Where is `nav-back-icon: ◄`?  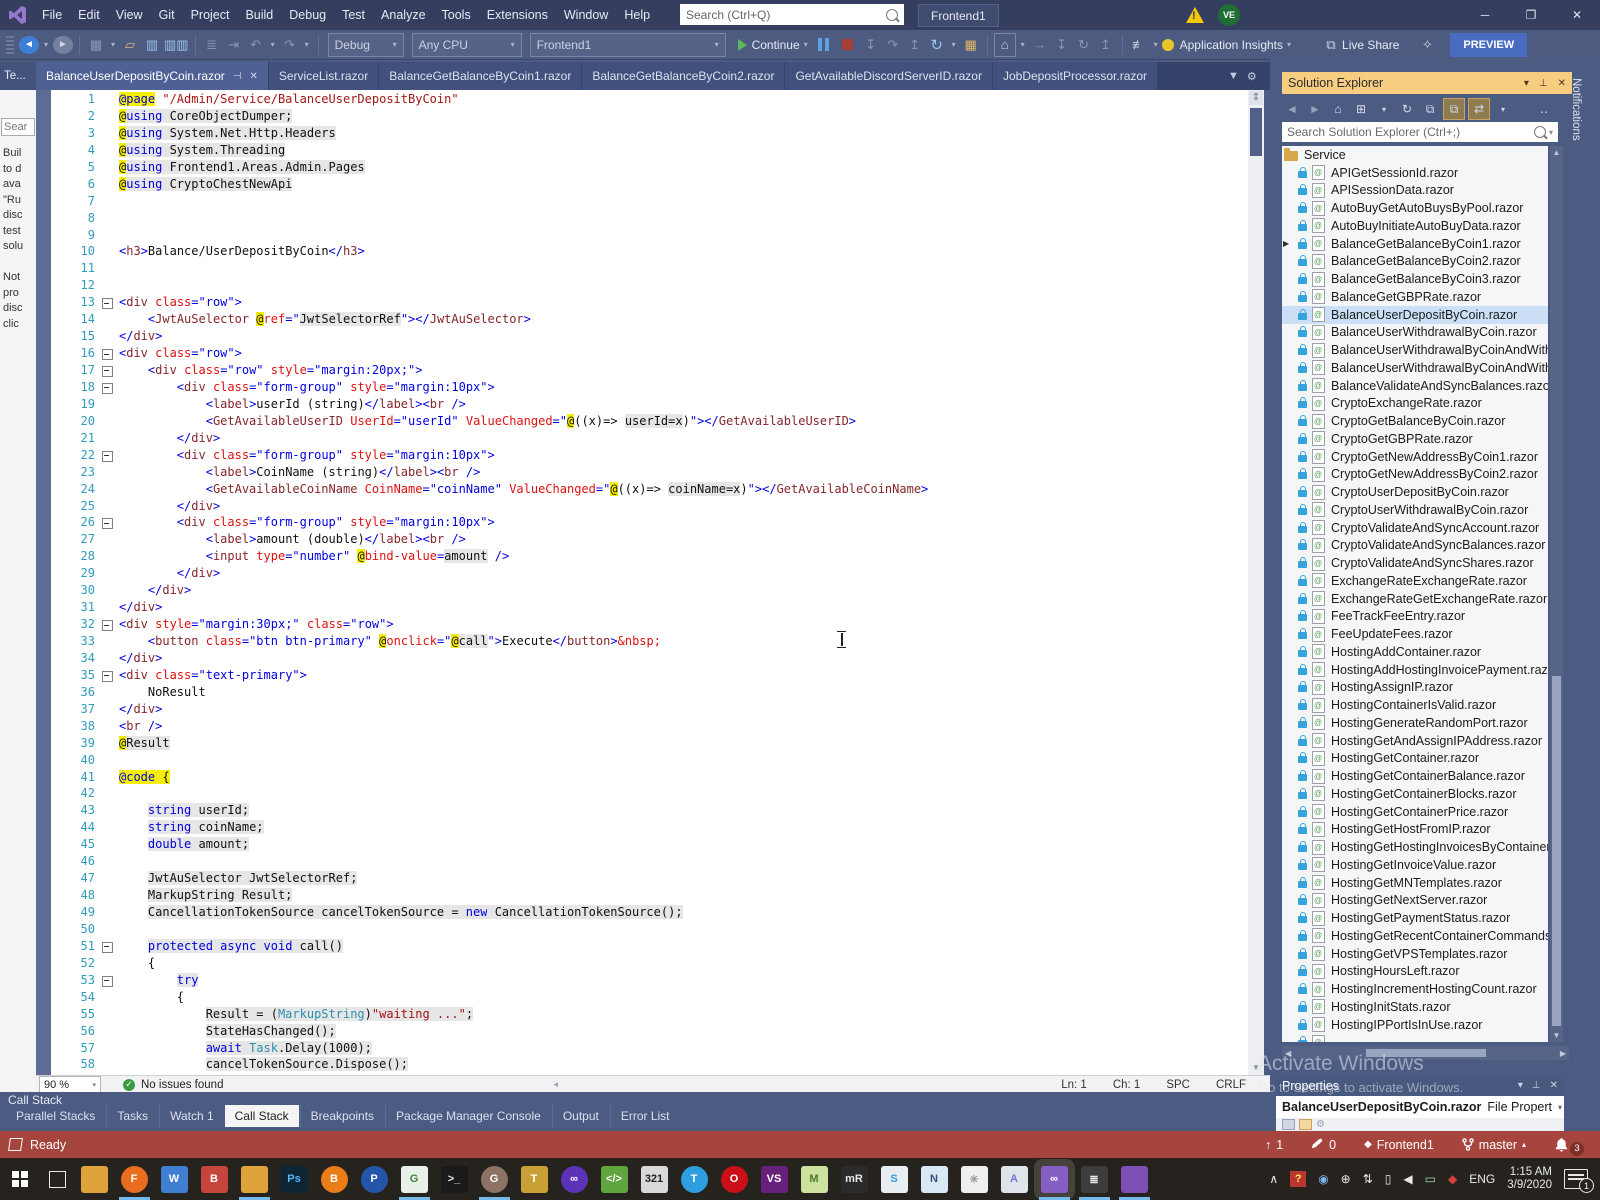
nav-back-icon: ◄ is located at coordinates (29, 44).